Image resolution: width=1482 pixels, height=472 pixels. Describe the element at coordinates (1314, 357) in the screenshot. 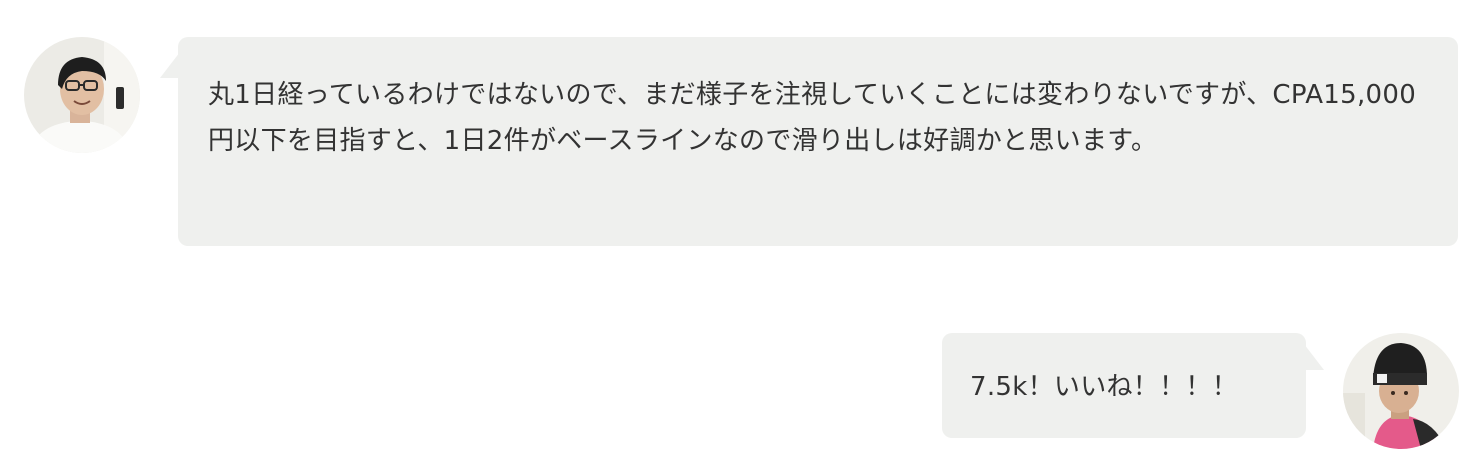

I see `bubble-tail-right` at that location.